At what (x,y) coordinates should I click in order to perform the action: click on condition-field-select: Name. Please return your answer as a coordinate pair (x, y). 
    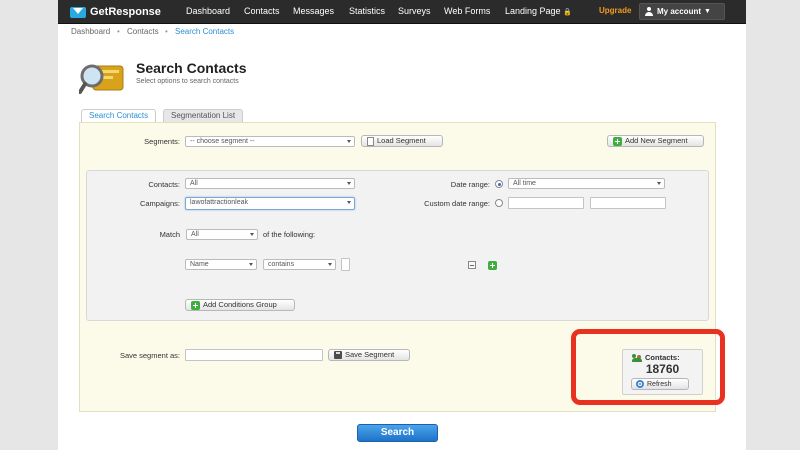
    Looking at the image, I should click on (221, 264).